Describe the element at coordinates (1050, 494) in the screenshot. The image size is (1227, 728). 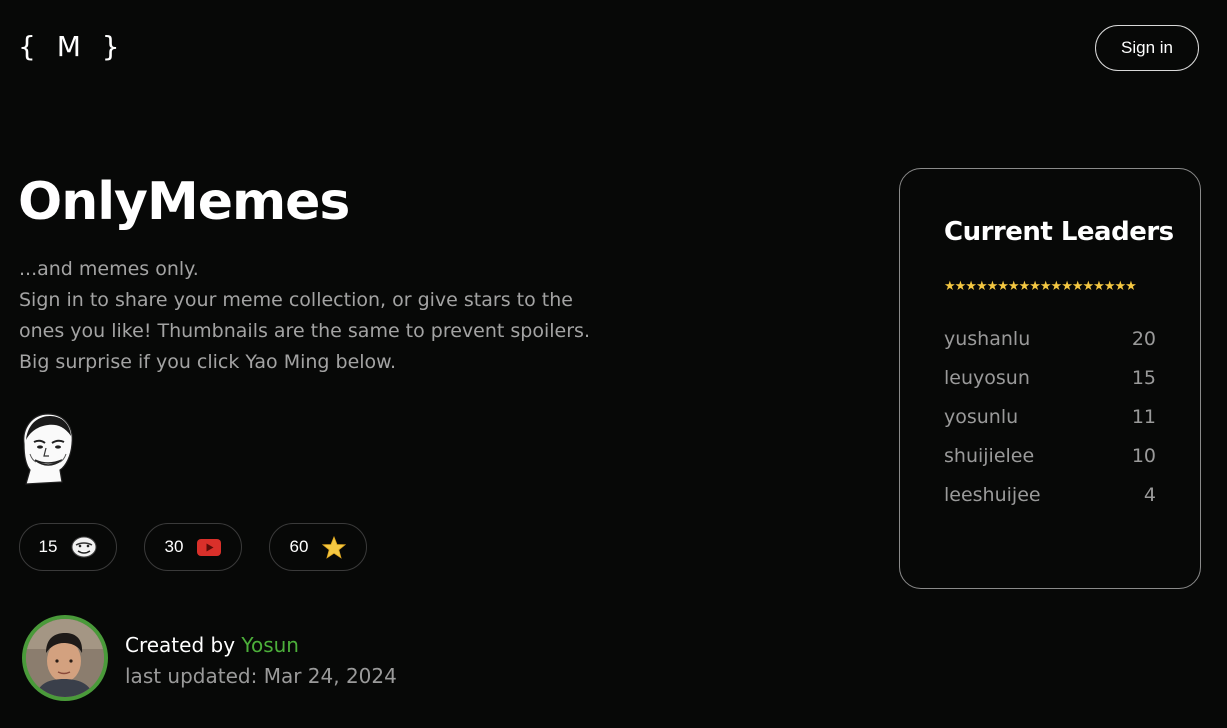
I see `leader-row: leeshuijee 4` at that location.